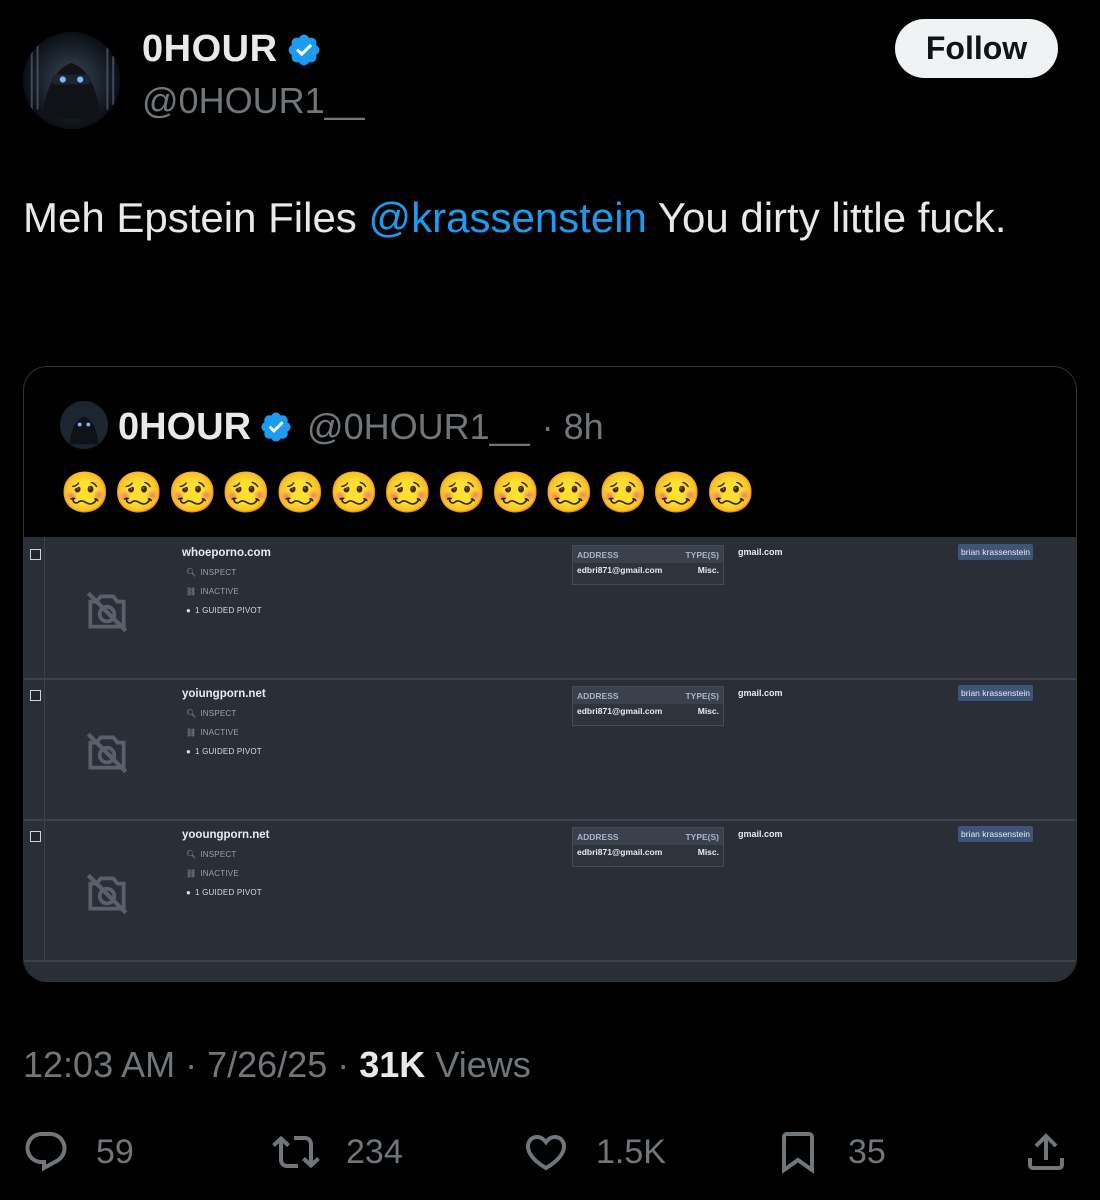 The width and height of the screenshot is (1100, 1200). What do you see at coordinates (546, 1153) in the screenshot?
I see `like-icon` at bounding box center [546, 1153].